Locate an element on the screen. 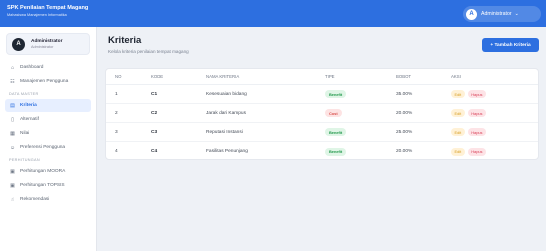 The width and height of the screenshot is (546, 251). cell-nama: Reputasi Instansi is located at coordinates (224, 132).